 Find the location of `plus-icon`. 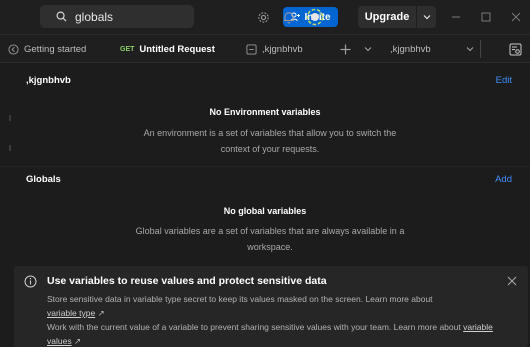

plus-icon is located at coordinates (345, 49).